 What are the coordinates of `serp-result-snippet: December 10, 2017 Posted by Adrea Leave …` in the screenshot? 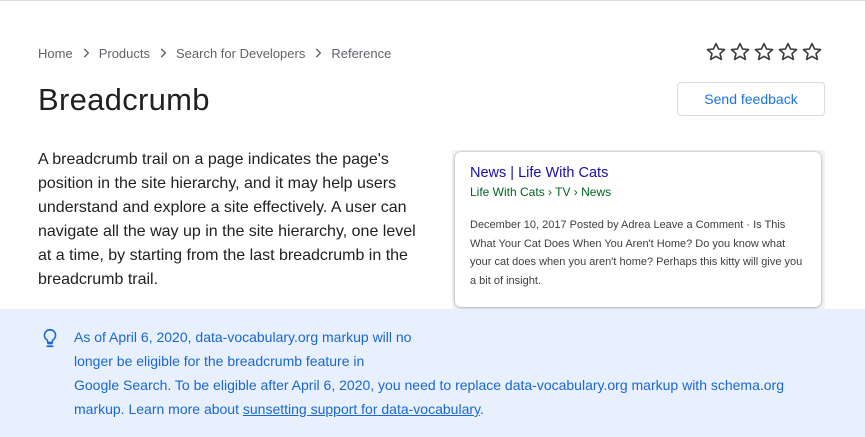 It's located at (636, 253).